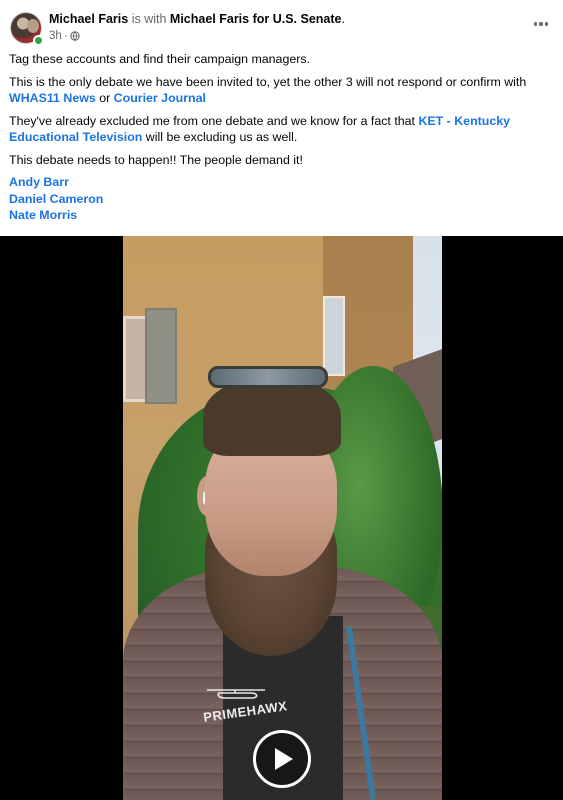  What do you see at coordinates (236, 694) in the screenshot?
I see `helicopter-logo-icon` at bounding box center [236, 694].